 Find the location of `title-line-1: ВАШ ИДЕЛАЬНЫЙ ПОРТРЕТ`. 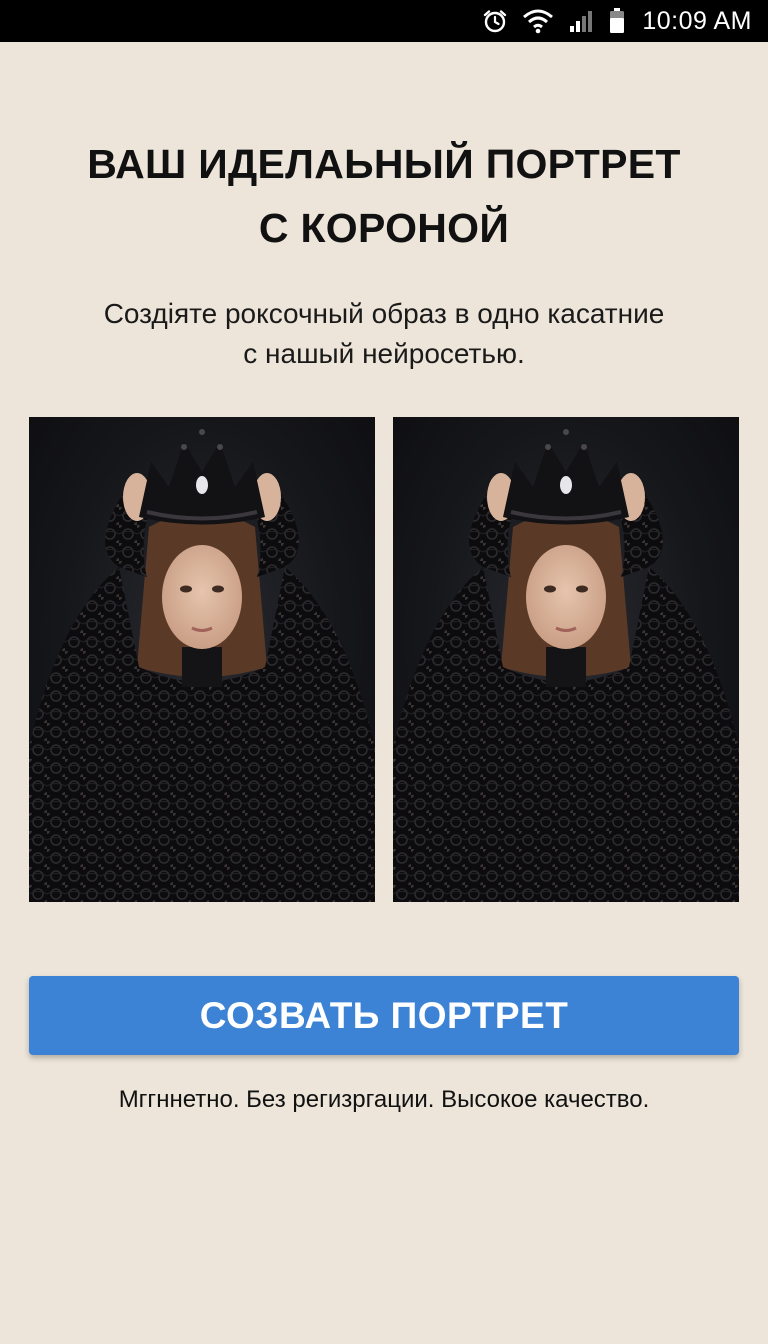

title-line-1: ВАШ ИДЕЛАЬНЫЙ ПОРТРЕТ is located at coordinates (384, 164).